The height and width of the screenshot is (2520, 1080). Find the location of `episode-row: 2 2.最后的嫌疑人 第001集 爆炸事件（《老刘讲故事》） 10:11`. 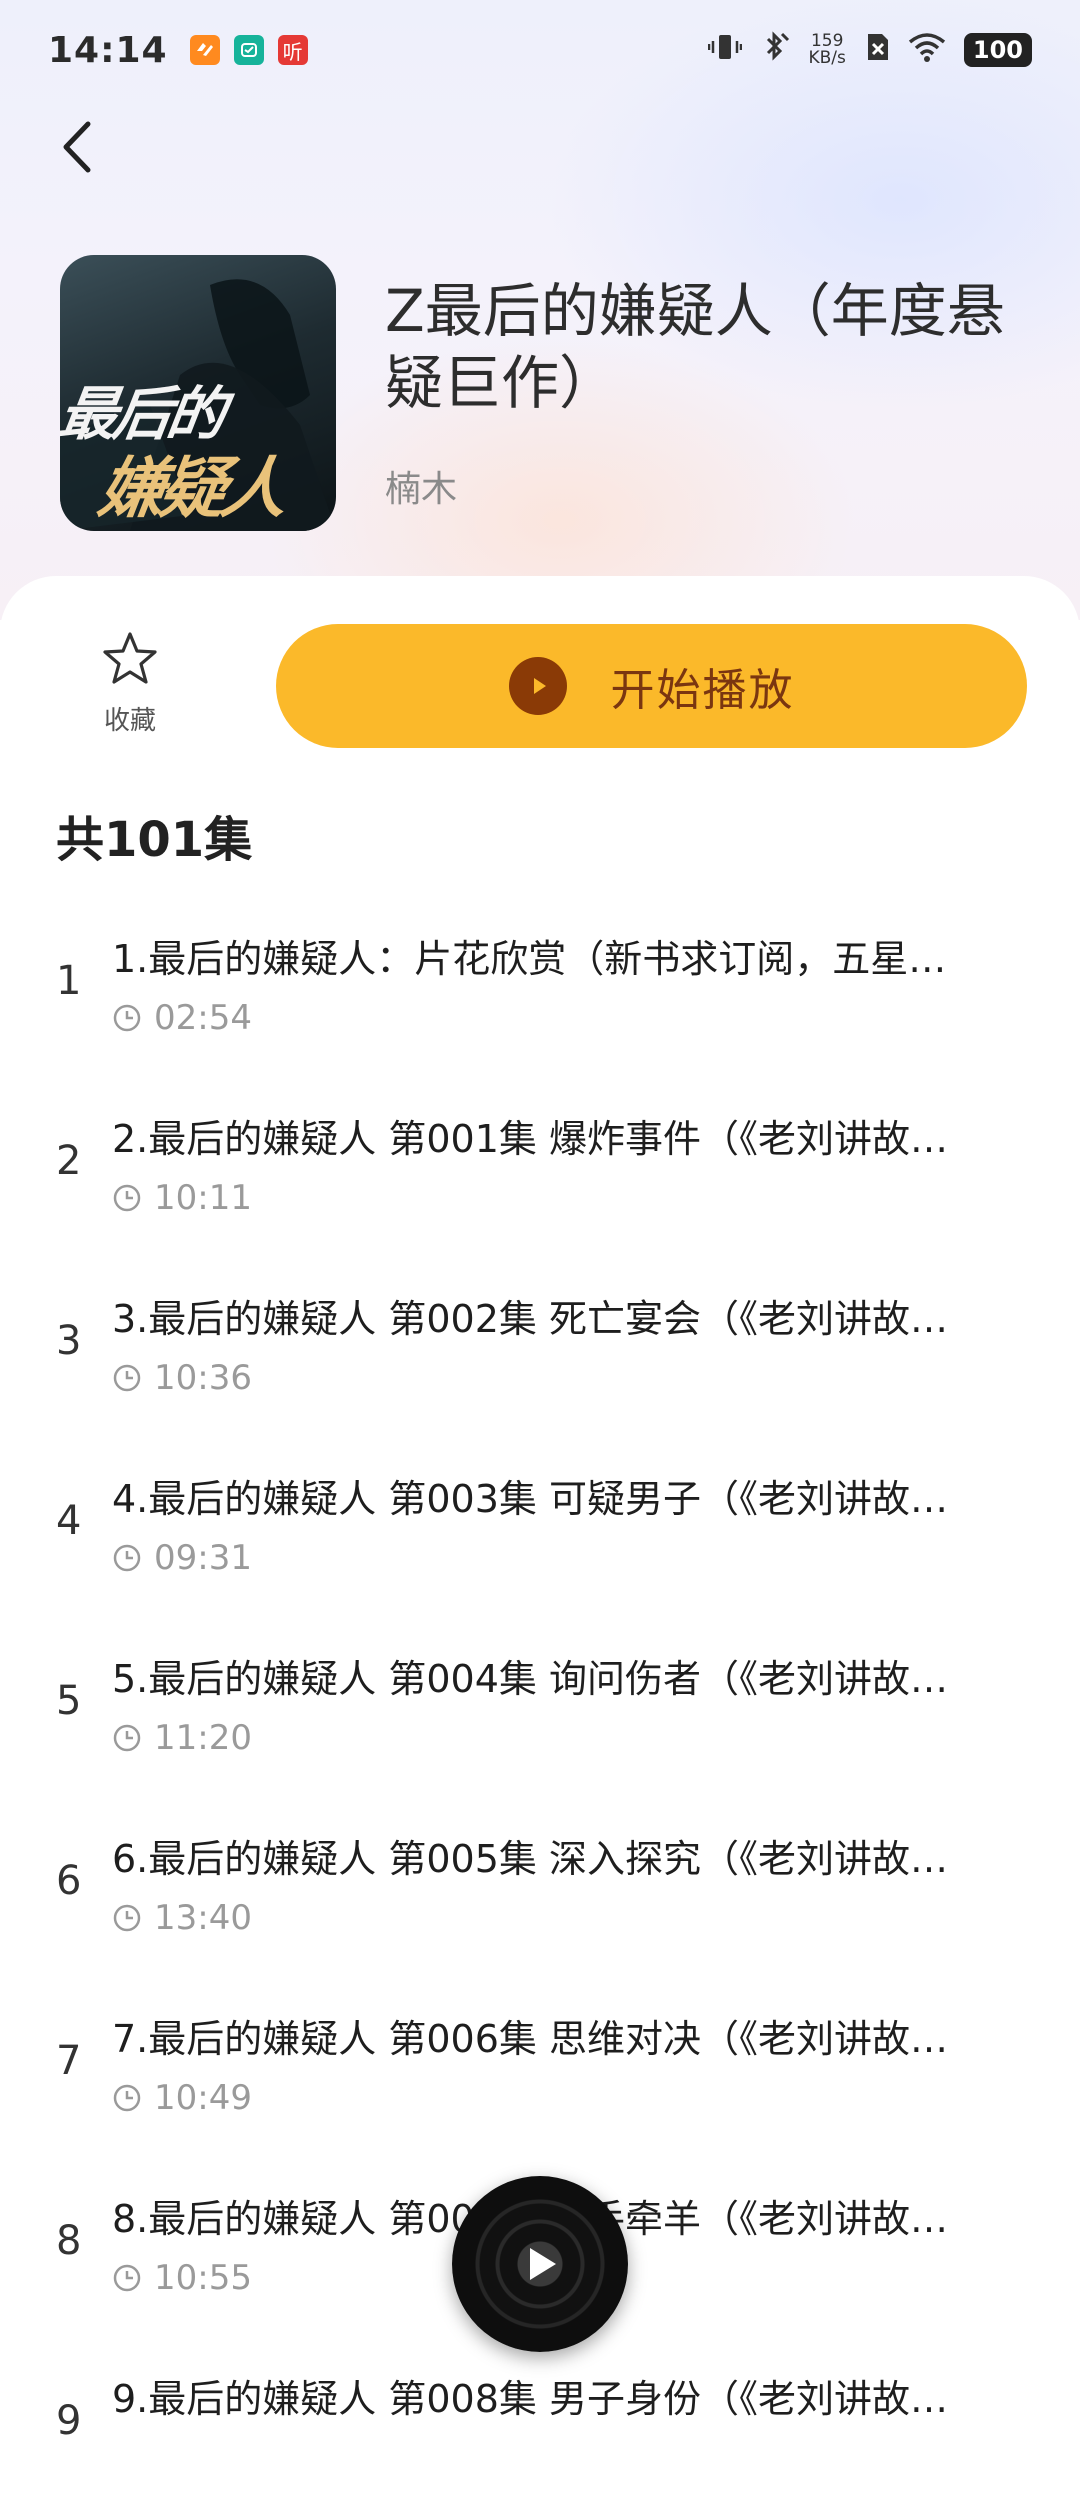

episode-row: 2 2.最后的嫌疑人 第001集 爆炸事件（《老刘讲故事》） 10:11 is located at coordinates (540, 1170).